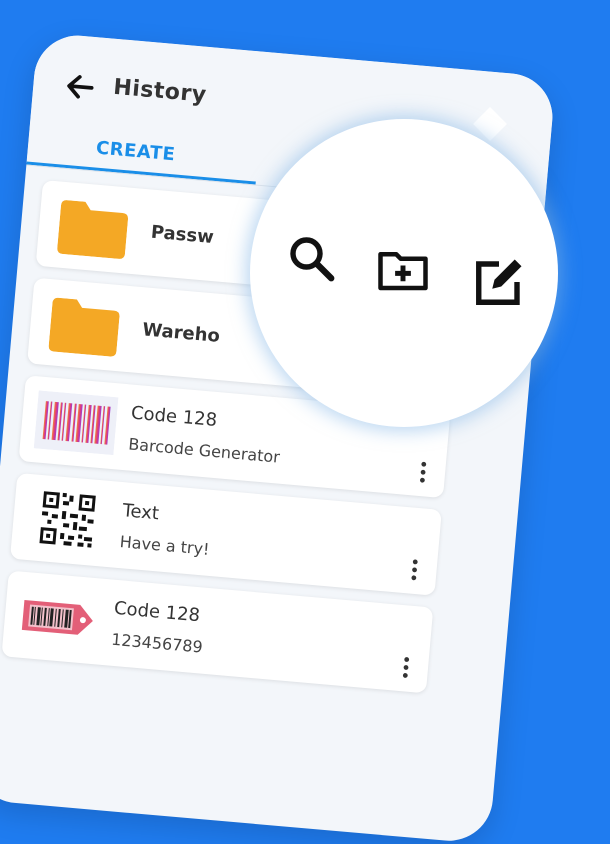 The image size is (610, 844). I want to click on item-subtitle: 123456789, so click(157, 643).